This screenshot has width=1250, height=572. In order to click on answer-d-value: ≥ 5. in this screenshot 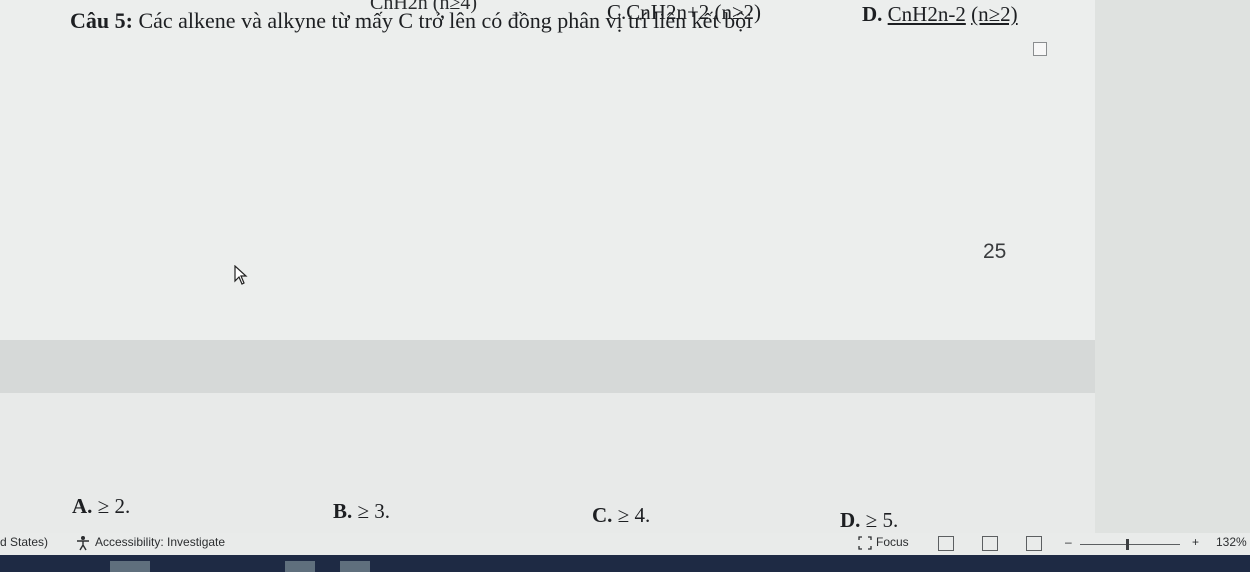, I will do `click(882, 520)`.